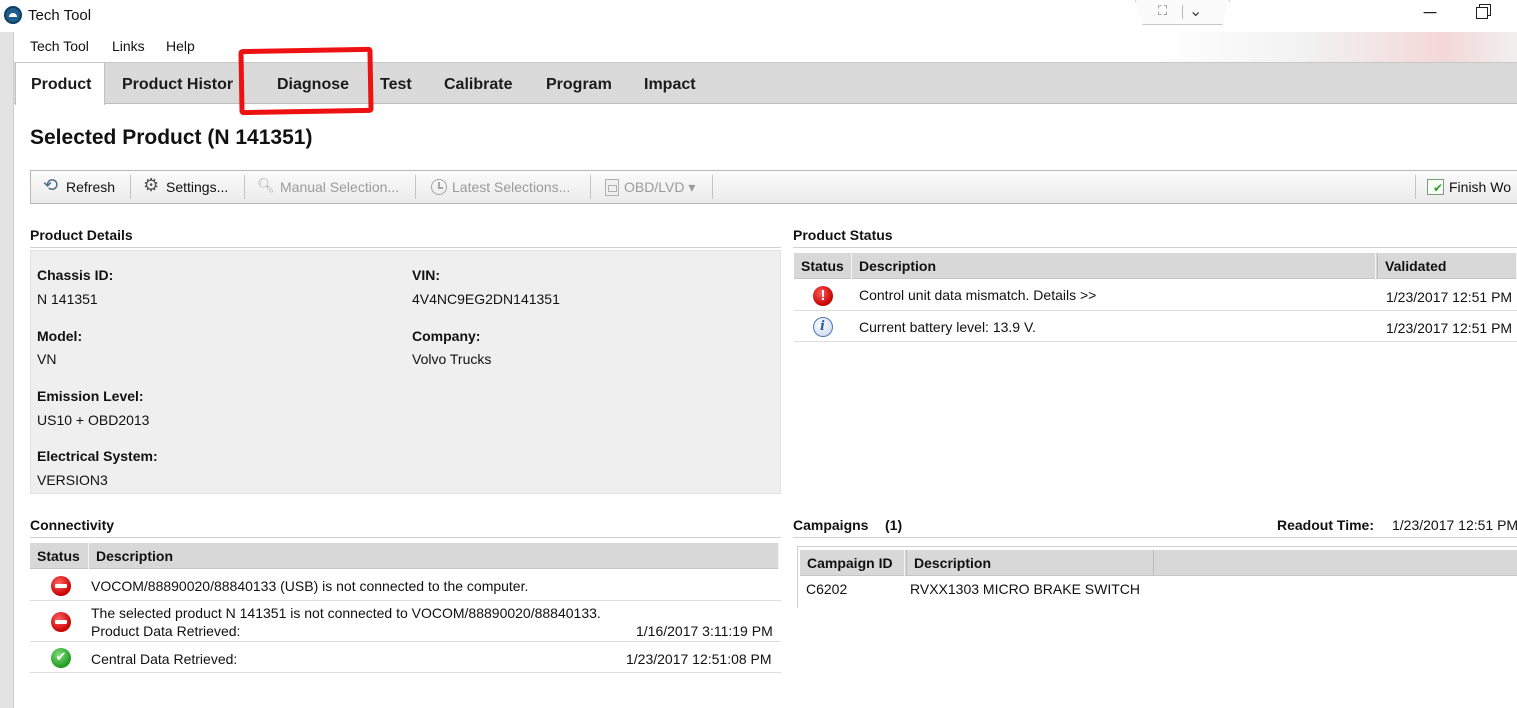 Image resolution: width=1517 pixels, height=708 pixels. What do you see at coordinates (1338, 47) in the screenshot?
I see `menu-bar-banner` at bounding box center [1338, 47].